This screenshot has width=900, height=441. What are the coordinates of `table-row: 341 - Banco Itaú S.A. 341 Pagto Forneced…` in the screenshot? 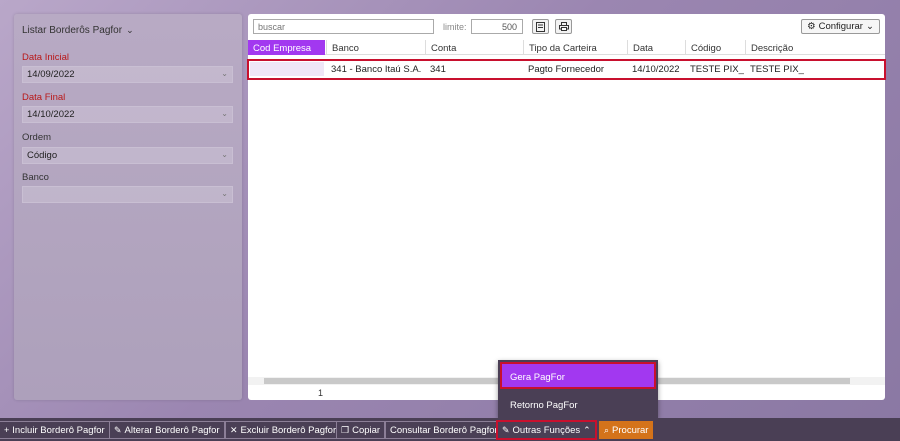 It's located at (566, 69).